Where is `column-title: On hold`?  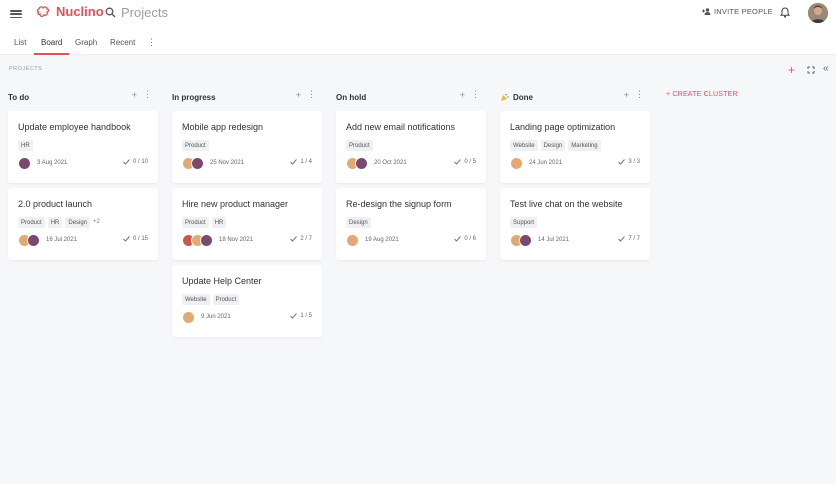 column-title: On hold is located at coordinates (351, 97).